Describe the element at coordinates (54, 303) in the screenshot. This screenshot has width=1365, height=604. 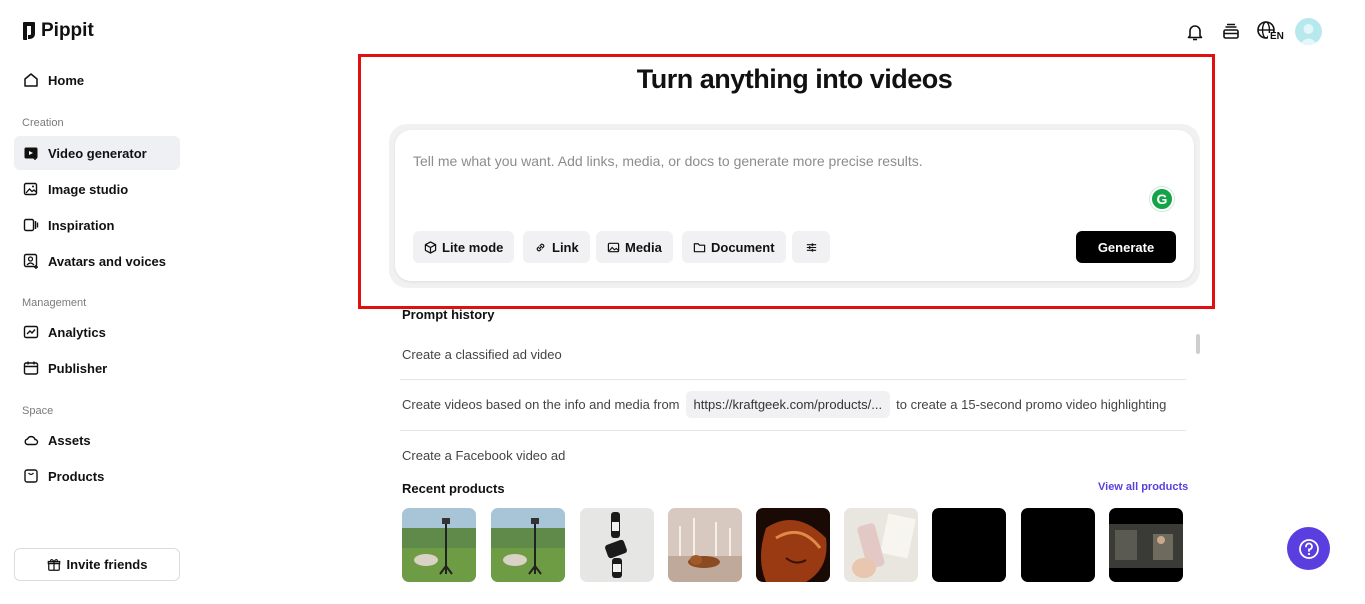
I see `section-label-management: Management` at that location.